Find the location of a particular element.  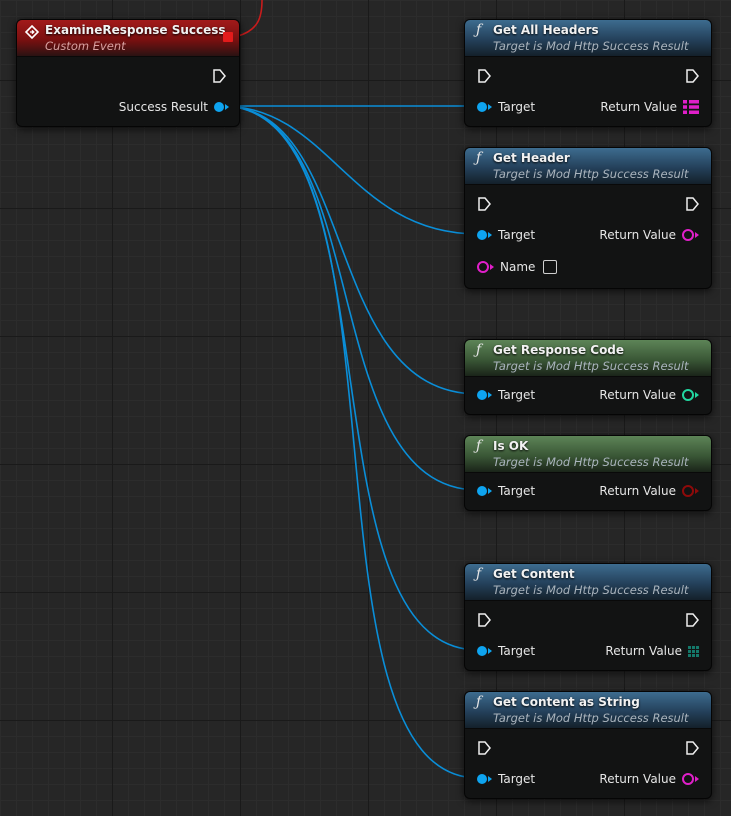

wire-to-get-response-code is located at coordinates (350, 250).